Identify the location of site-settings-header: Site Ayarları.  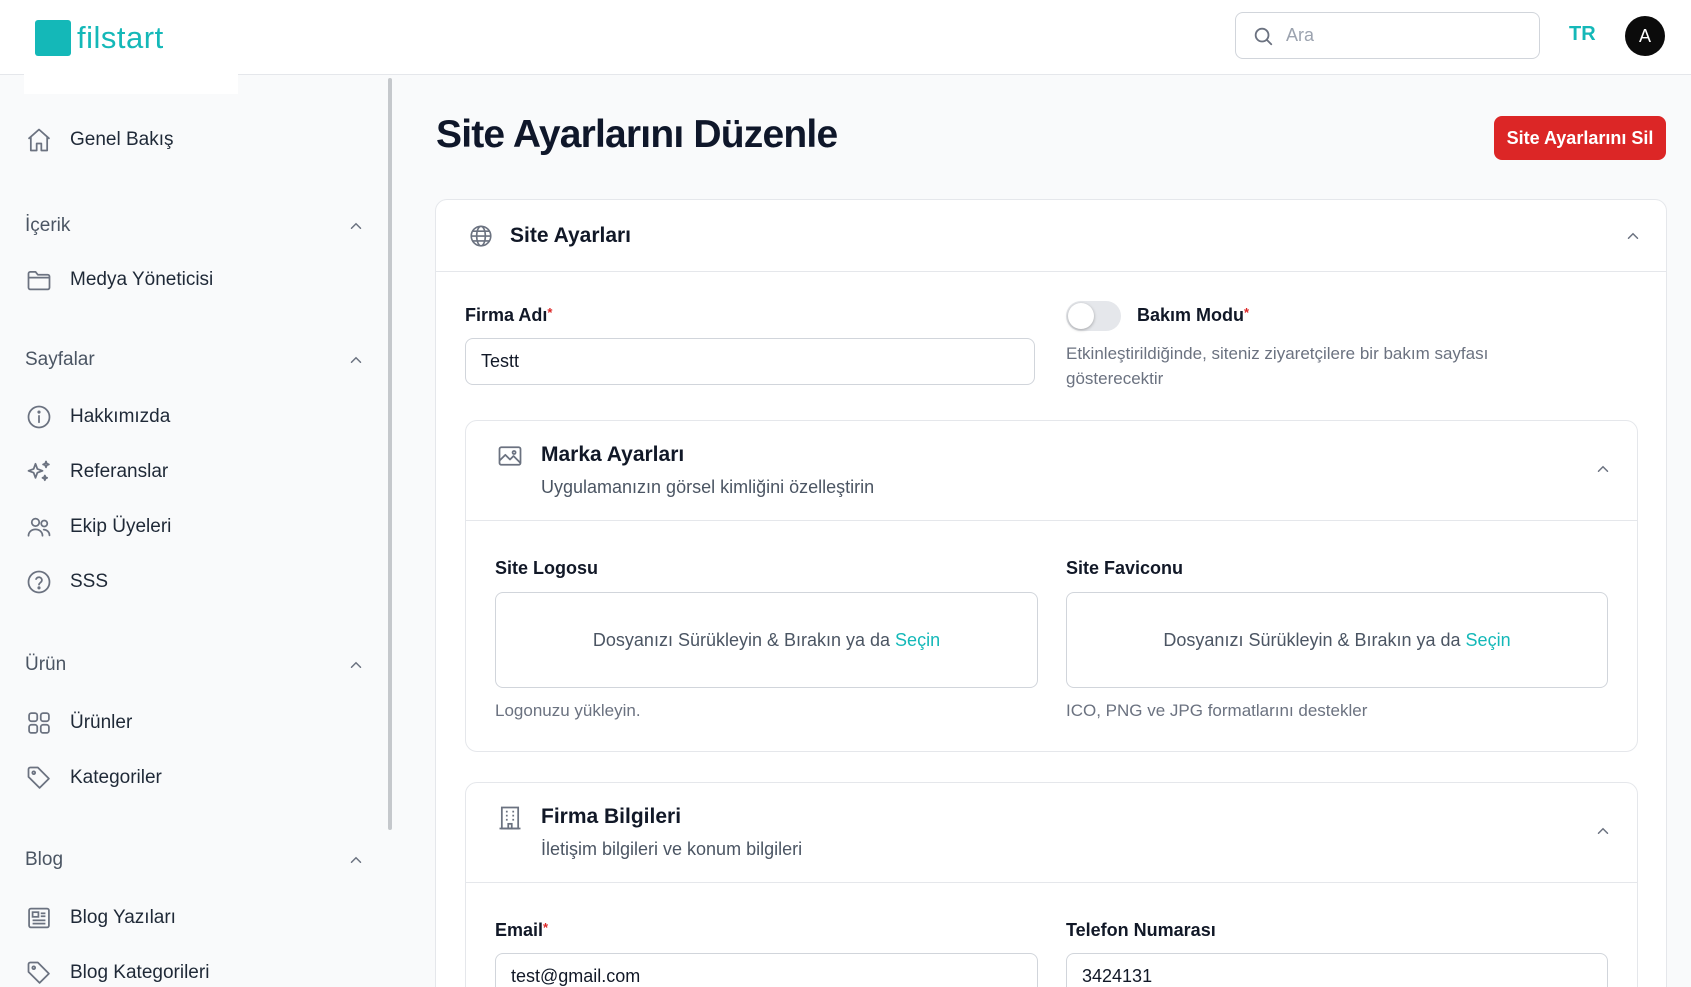
(1051, 236).